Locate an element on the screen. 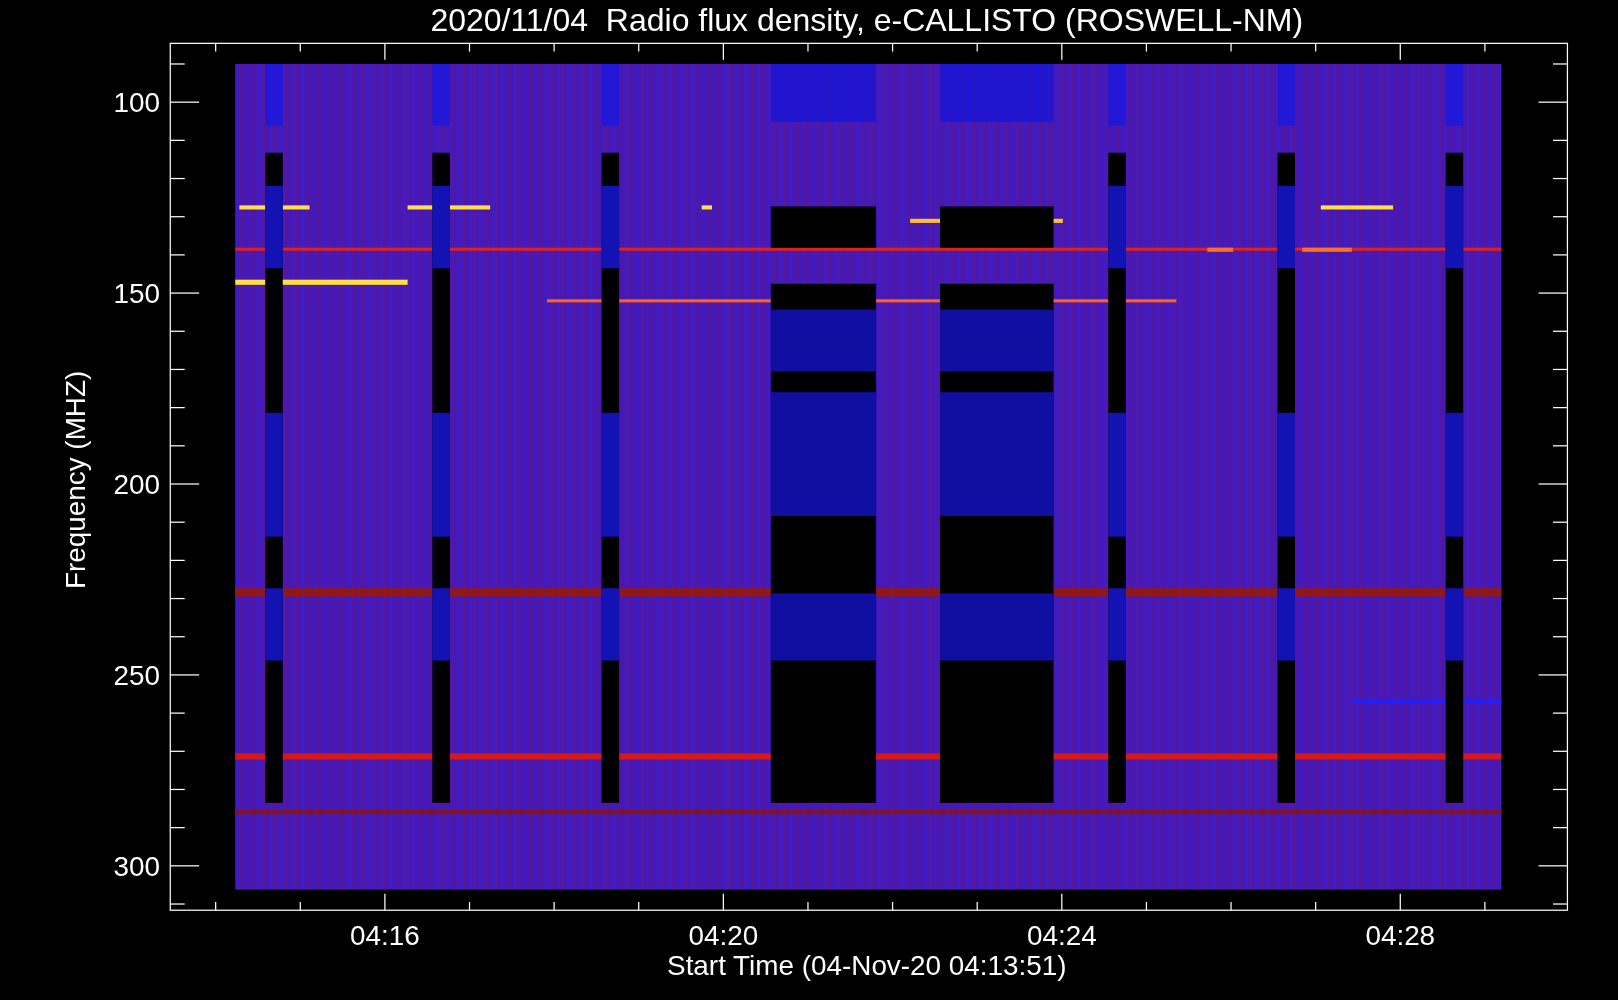 The height and width of the screenshot is (1000, 1618). tick-label: 150 is located at coordinates (136, 294).